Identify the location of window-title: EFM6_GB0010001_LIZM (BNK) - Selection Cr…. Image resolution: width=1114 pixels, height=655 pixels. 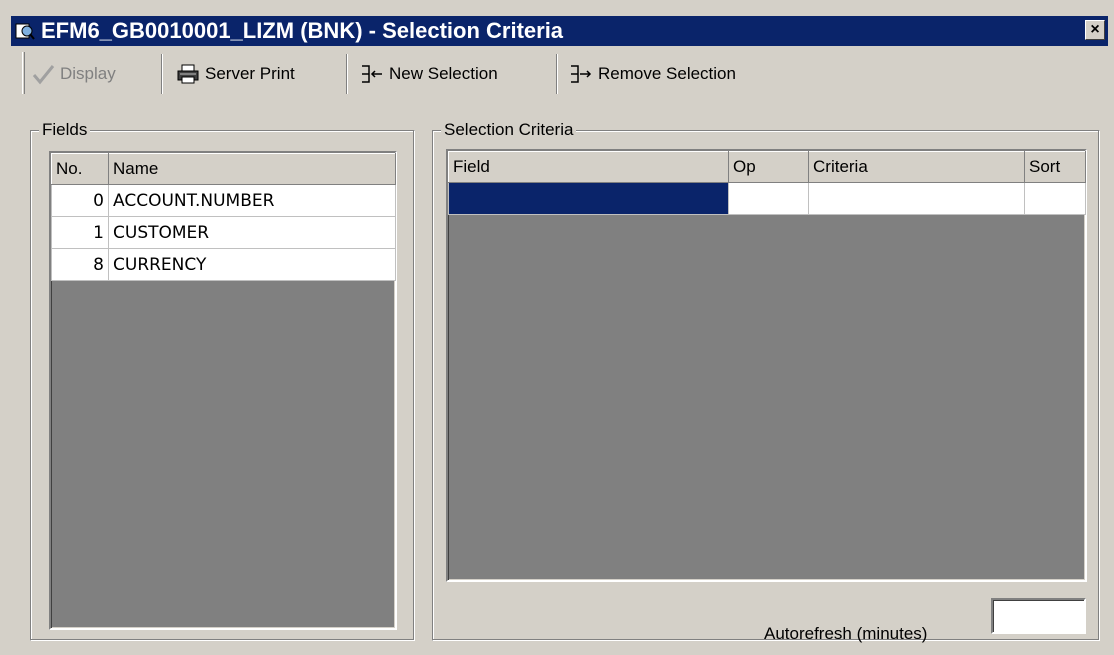
(302, 30).